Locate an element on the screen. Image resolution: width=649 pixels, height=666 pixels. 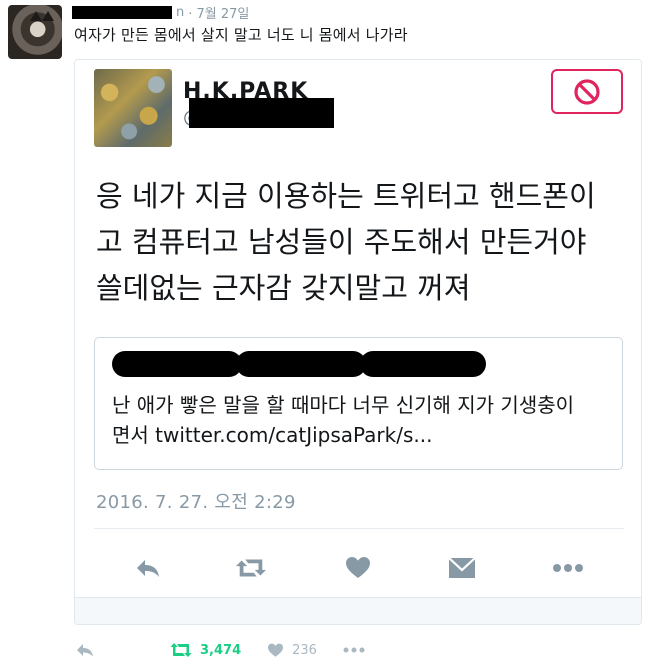
redacted-handle is located at coordinates (261, 113).